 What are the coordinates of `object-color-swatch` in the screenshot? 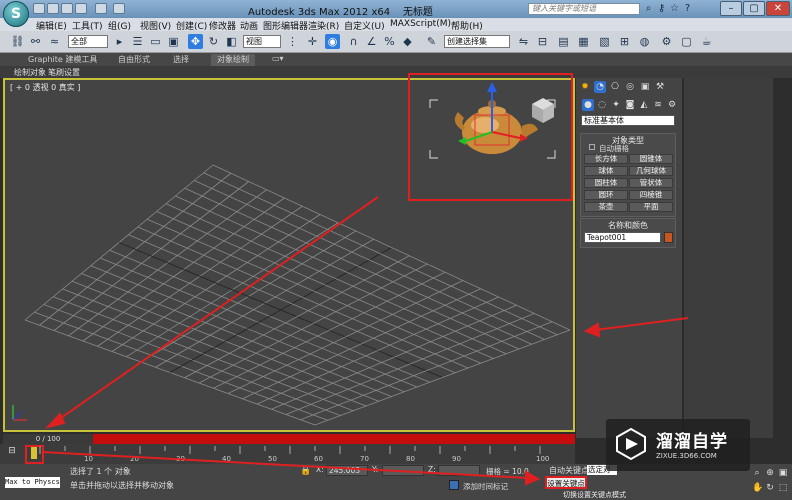 It's located at (668, 237).